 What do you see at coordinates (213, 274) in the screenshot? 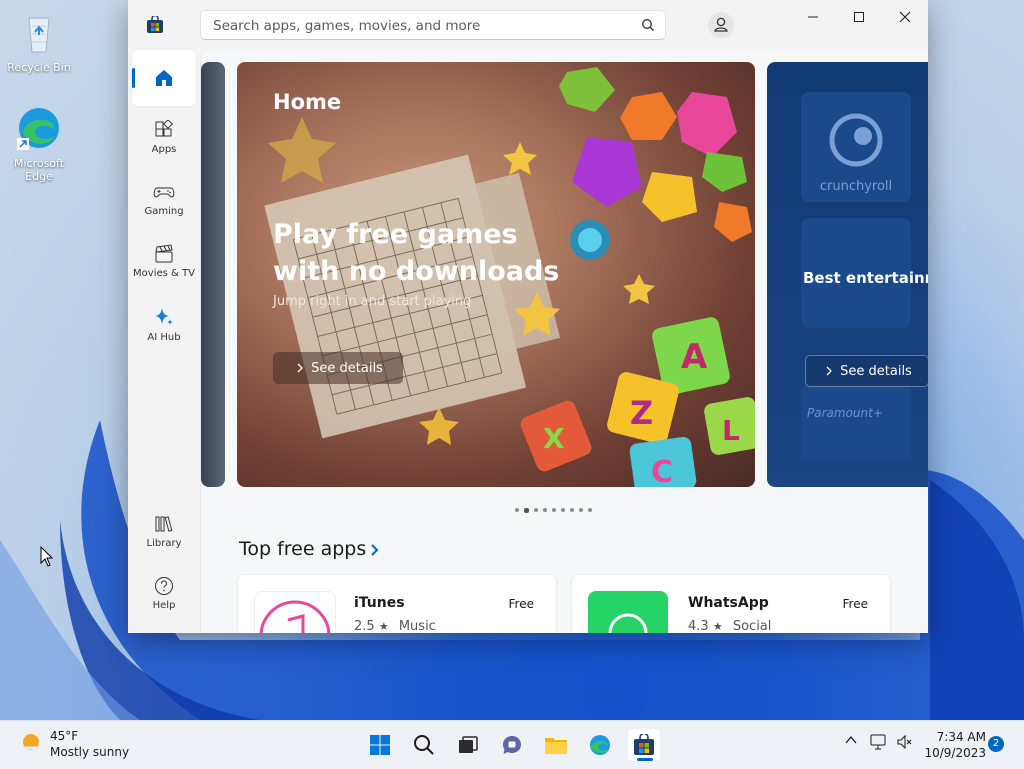
I see `hero-previous-card` at bounding box center [213, 274].